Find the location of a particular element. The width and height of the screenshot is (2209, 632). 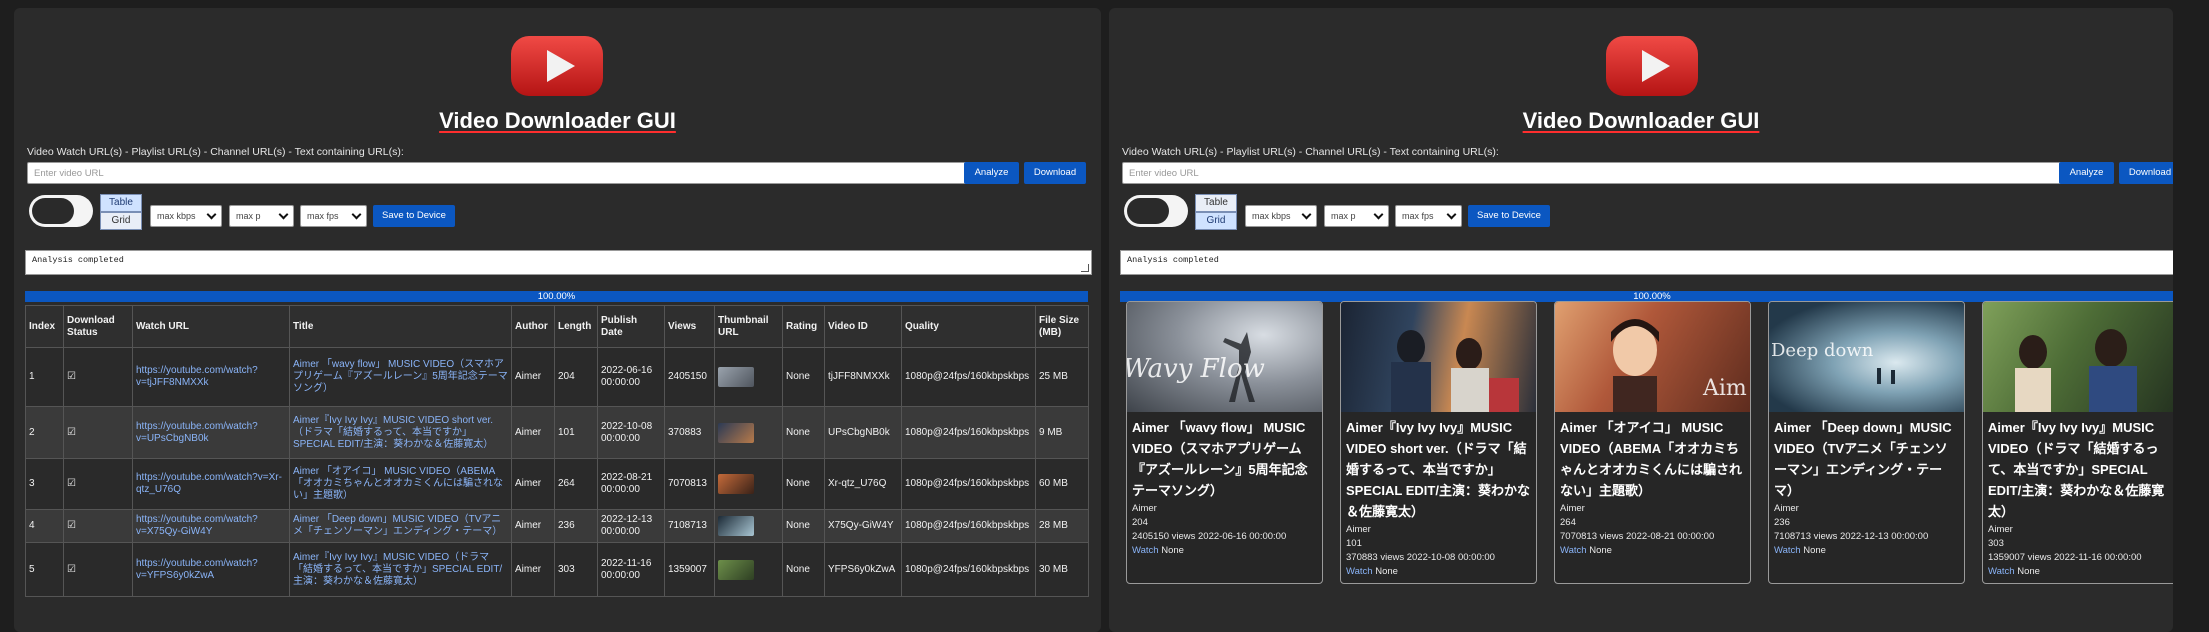

card-length: 204 is located at coordinates (1140, 522).